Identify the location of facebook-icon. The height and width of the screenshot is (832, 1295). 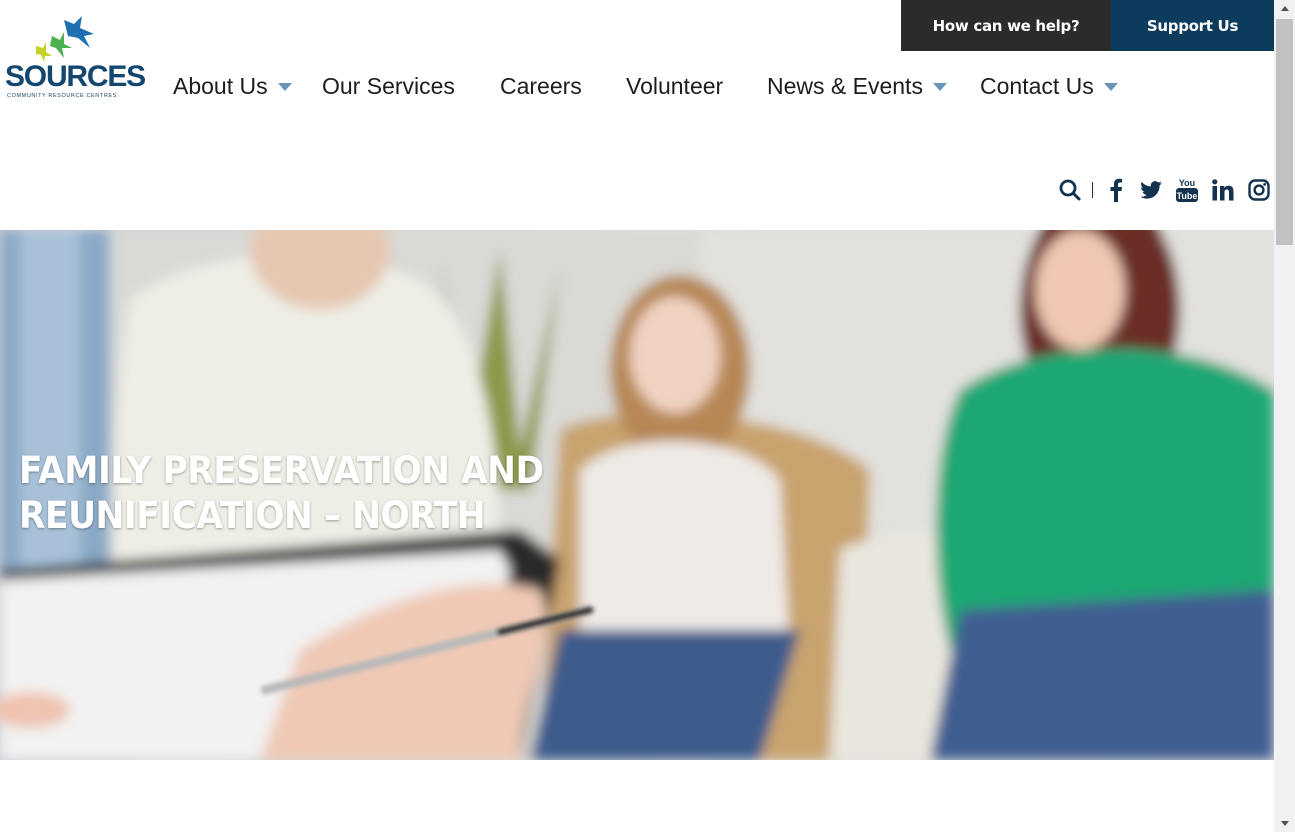
(1116, 190).